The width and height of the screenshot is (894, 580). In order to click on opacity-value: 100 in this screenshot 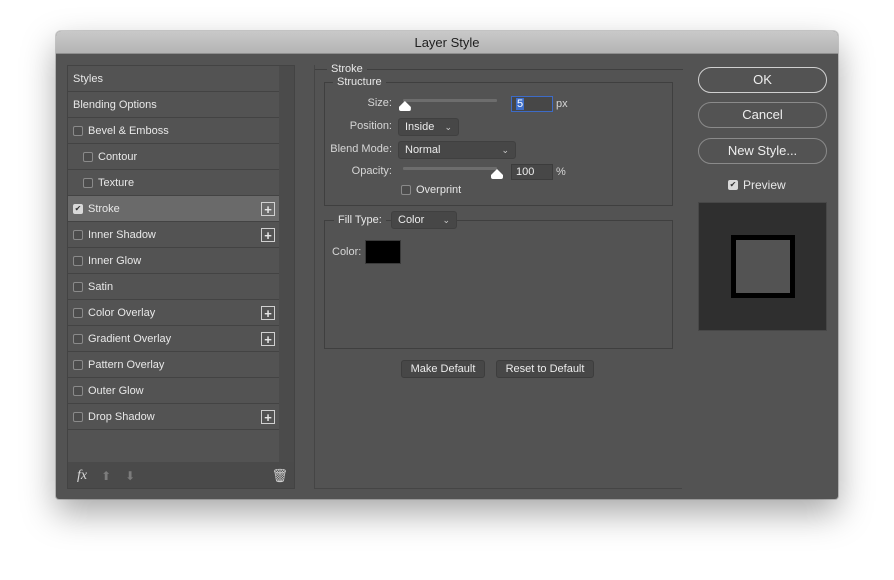, I will do `click(525, 172)`.